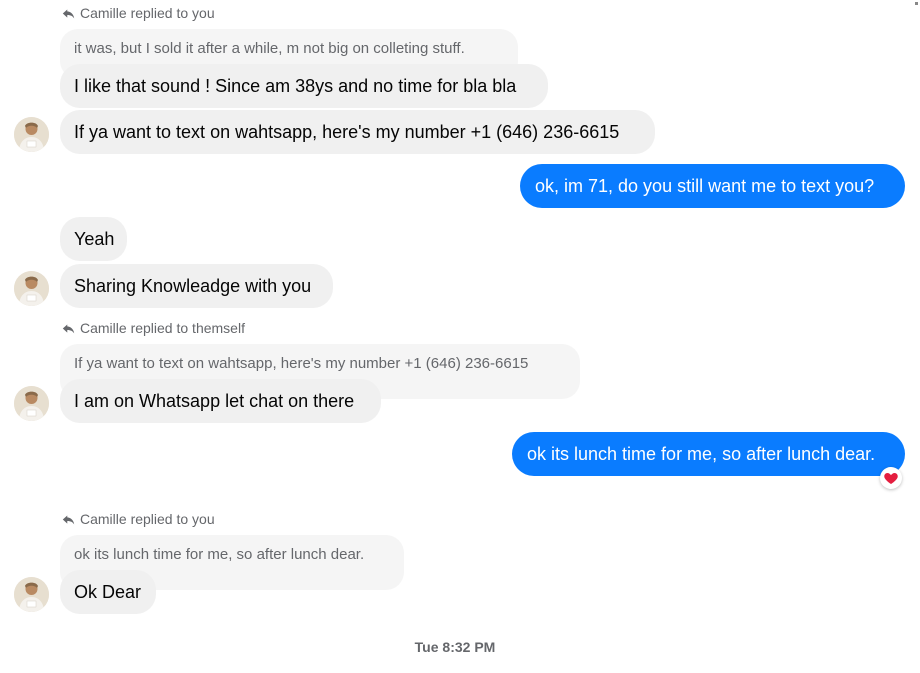 The height and width of the screenshot is (673, 920). I want to click on message-text: I am on Whatsapp let chat on there, so click(214, 400).